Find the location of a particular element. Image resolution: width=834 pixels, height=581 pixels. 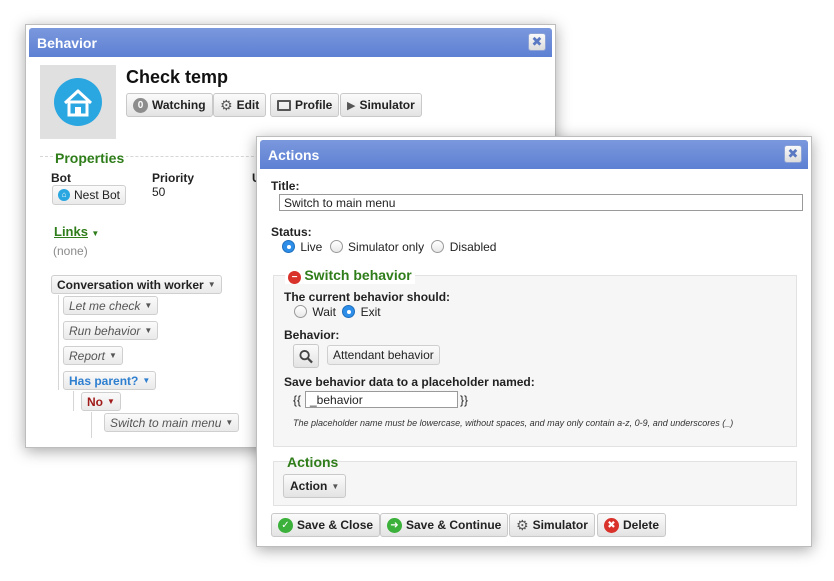

nest-home-icon: ⌂ is located at coordinates (64, 195).